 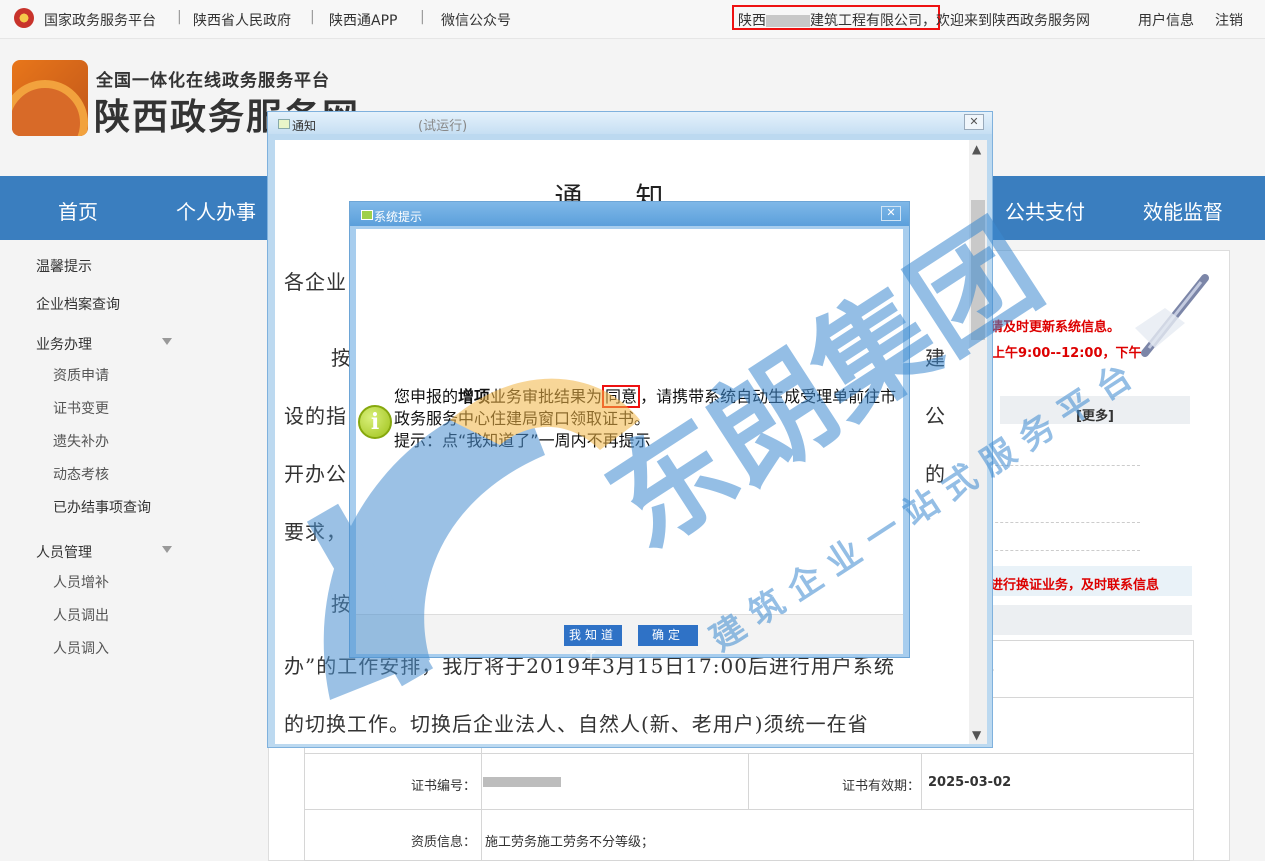 What do you see at coordinates (64, 345) in the screenshot?
I see `sidebar-item-label: 业务办理` at bounding box center [64, 345].